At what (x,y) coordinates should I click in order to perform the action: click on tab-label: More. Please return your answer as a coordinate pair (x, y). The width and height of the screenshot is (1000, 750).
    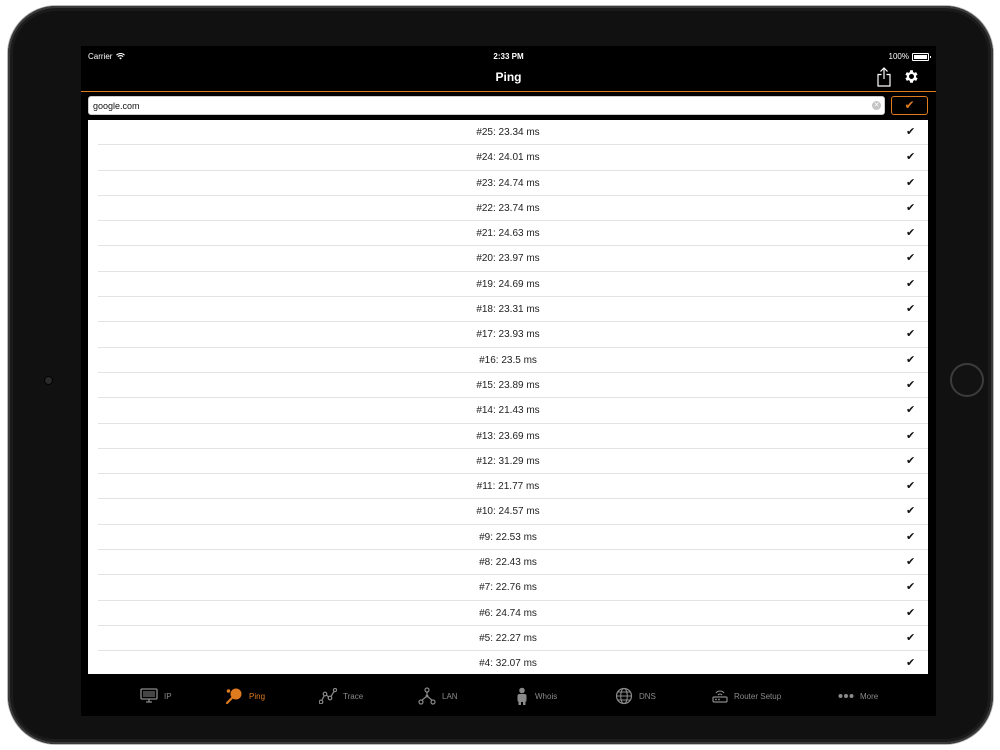
    Looking at the image, I should click on (869, 696).